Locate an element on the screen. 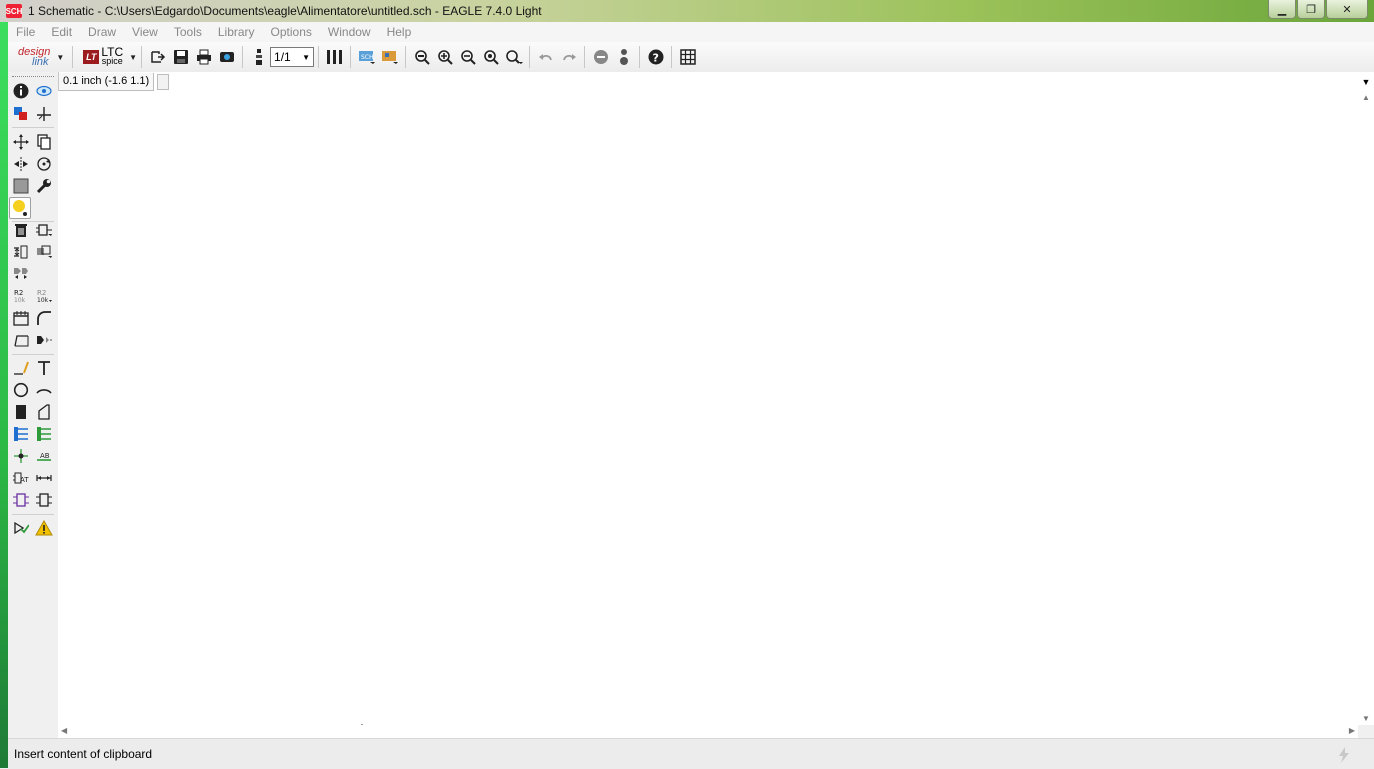 This screenshot has width=1374, height=769. copy-icon is located at coordinates (44, 142).